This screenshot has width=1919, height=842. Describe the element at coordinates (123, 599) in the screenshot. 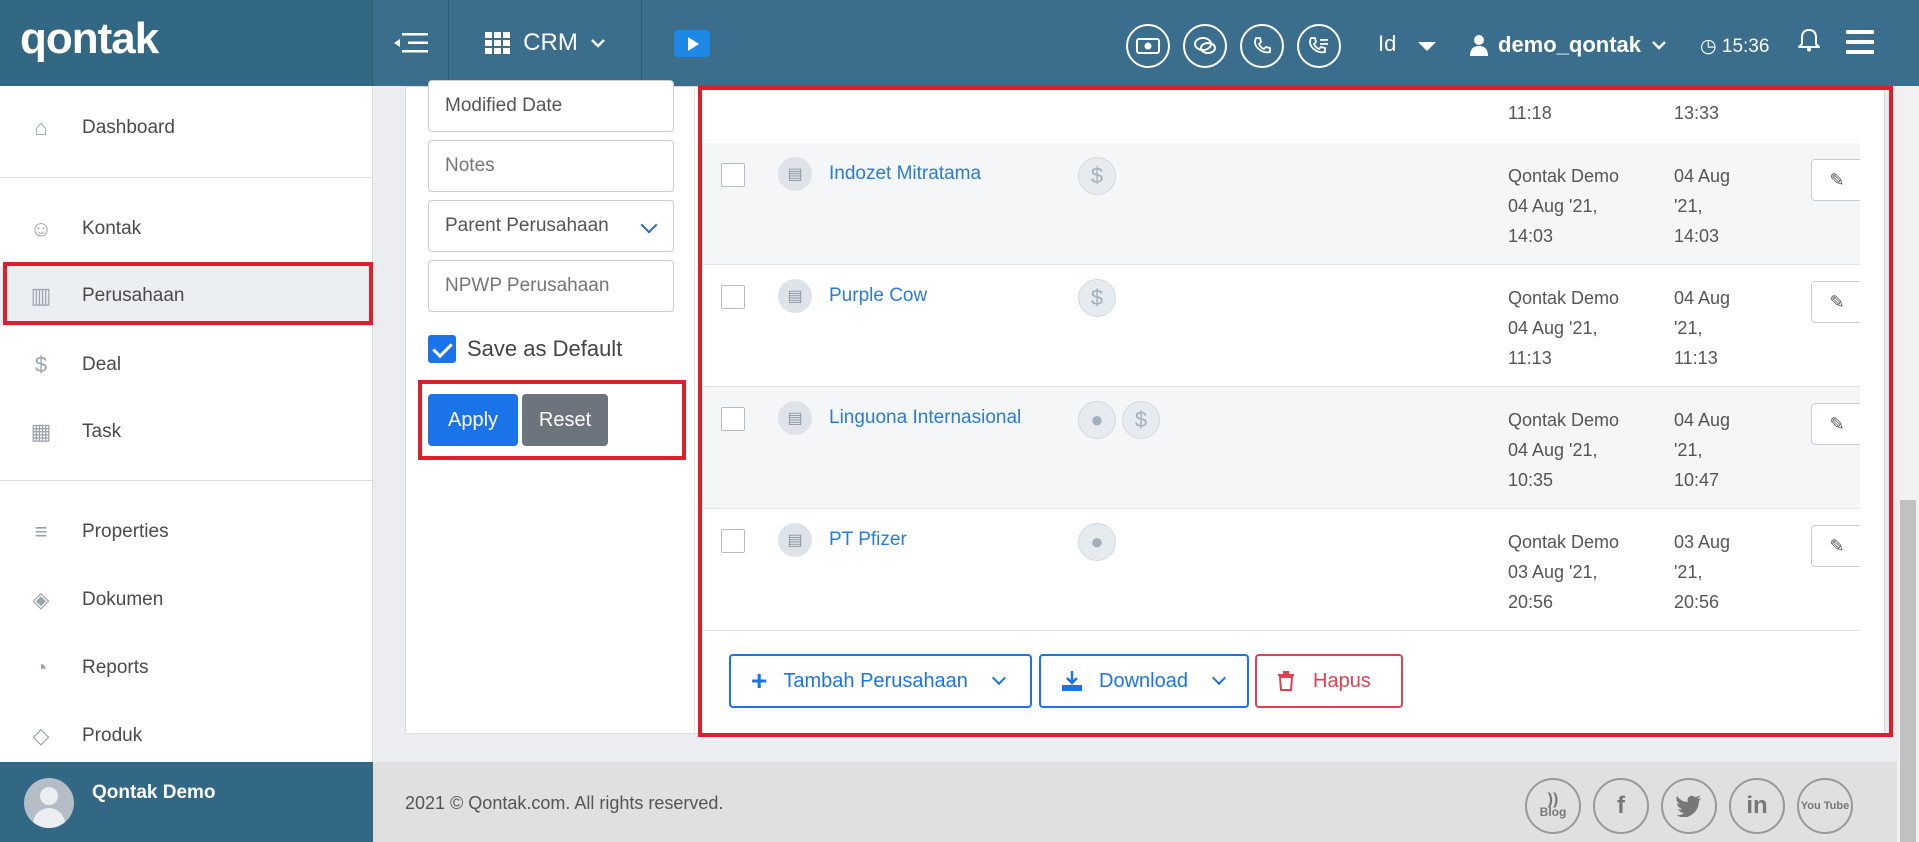

I see `sidebar-item-label: Dokumen` at that location.